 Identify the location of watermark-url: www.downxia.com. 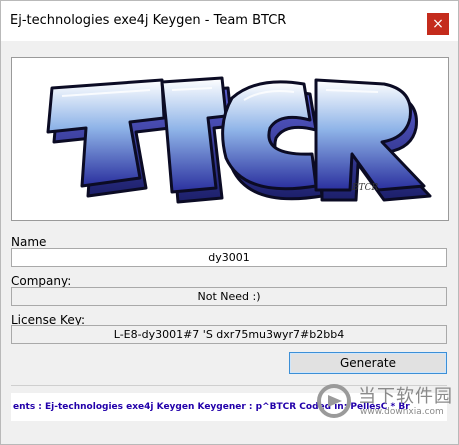
(402, 412).